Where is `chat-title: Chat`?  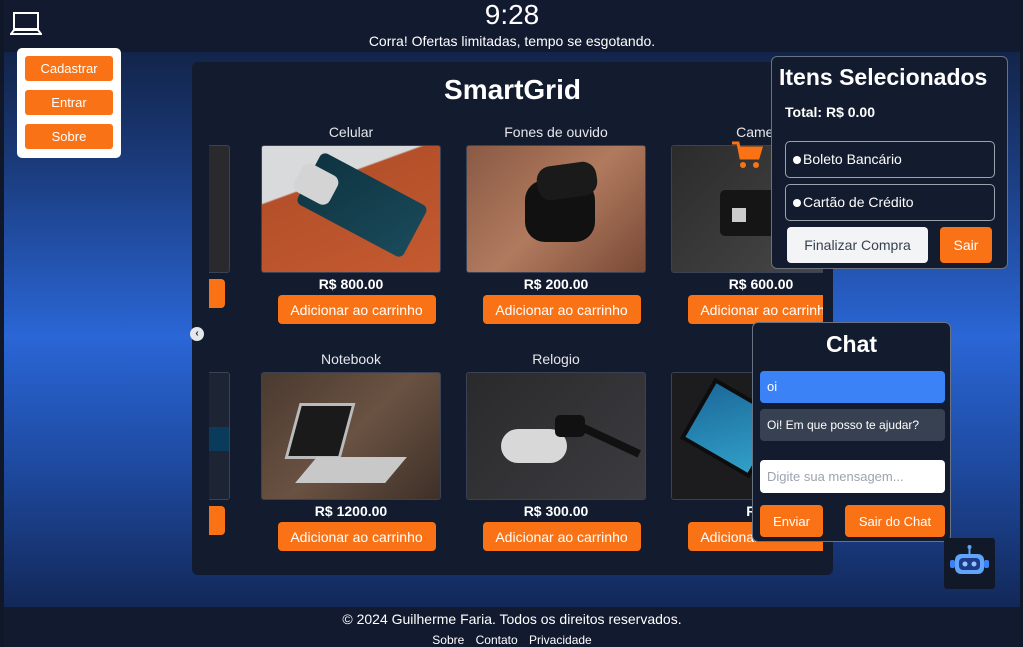 chat-title: Chat is located at coordinates (851, 344).